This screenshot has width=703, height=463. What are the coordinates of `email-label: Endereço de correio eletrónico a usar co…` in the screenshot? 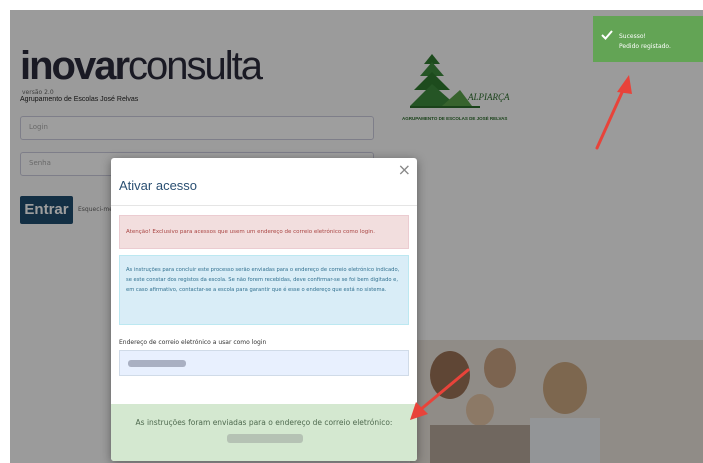 It's located at (193, 342).